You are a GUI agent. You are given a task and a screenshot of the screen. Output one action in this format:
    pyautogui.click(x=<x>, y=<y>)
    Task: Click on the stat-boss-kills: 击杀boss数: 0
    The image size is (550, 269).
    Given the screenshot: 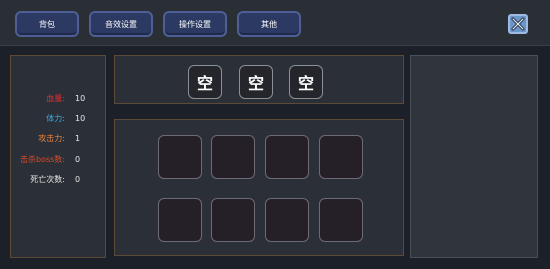 What is the action you would take?
    pyautogui.click(x=45, y=159)
    